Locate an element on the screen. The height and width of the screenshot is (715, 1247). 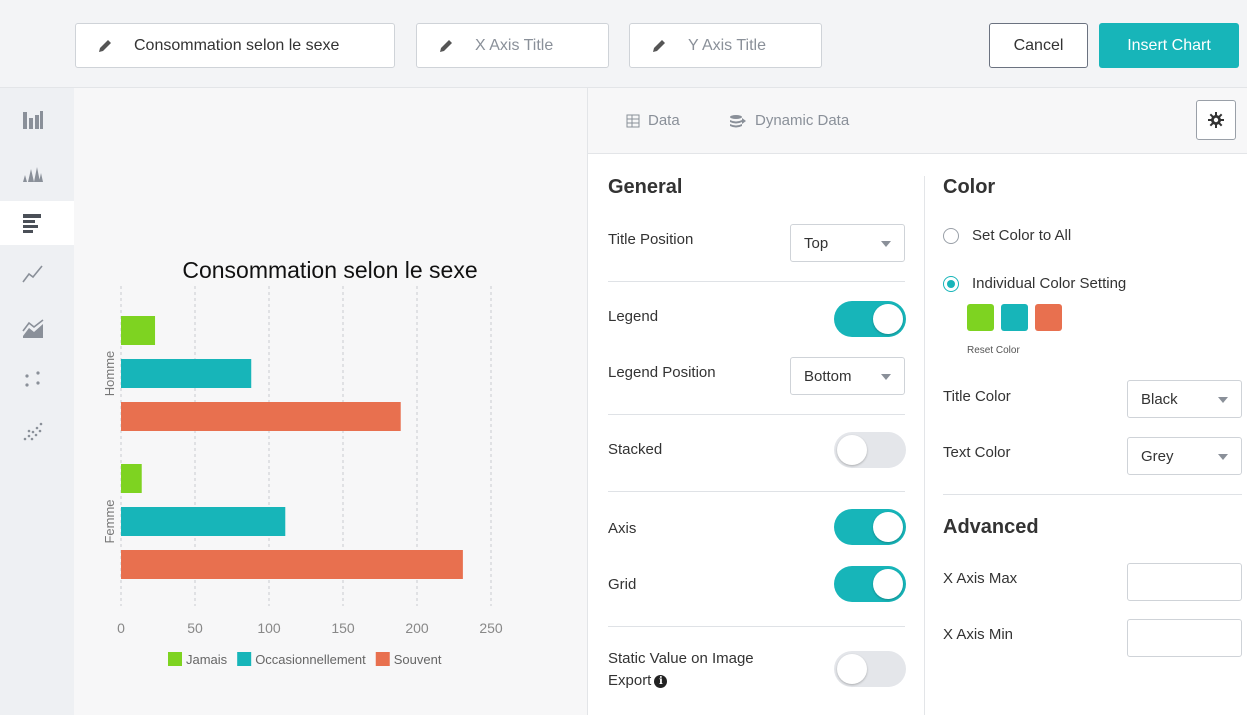
advanced-heading: Advanced is located at coordinates (991, 527).